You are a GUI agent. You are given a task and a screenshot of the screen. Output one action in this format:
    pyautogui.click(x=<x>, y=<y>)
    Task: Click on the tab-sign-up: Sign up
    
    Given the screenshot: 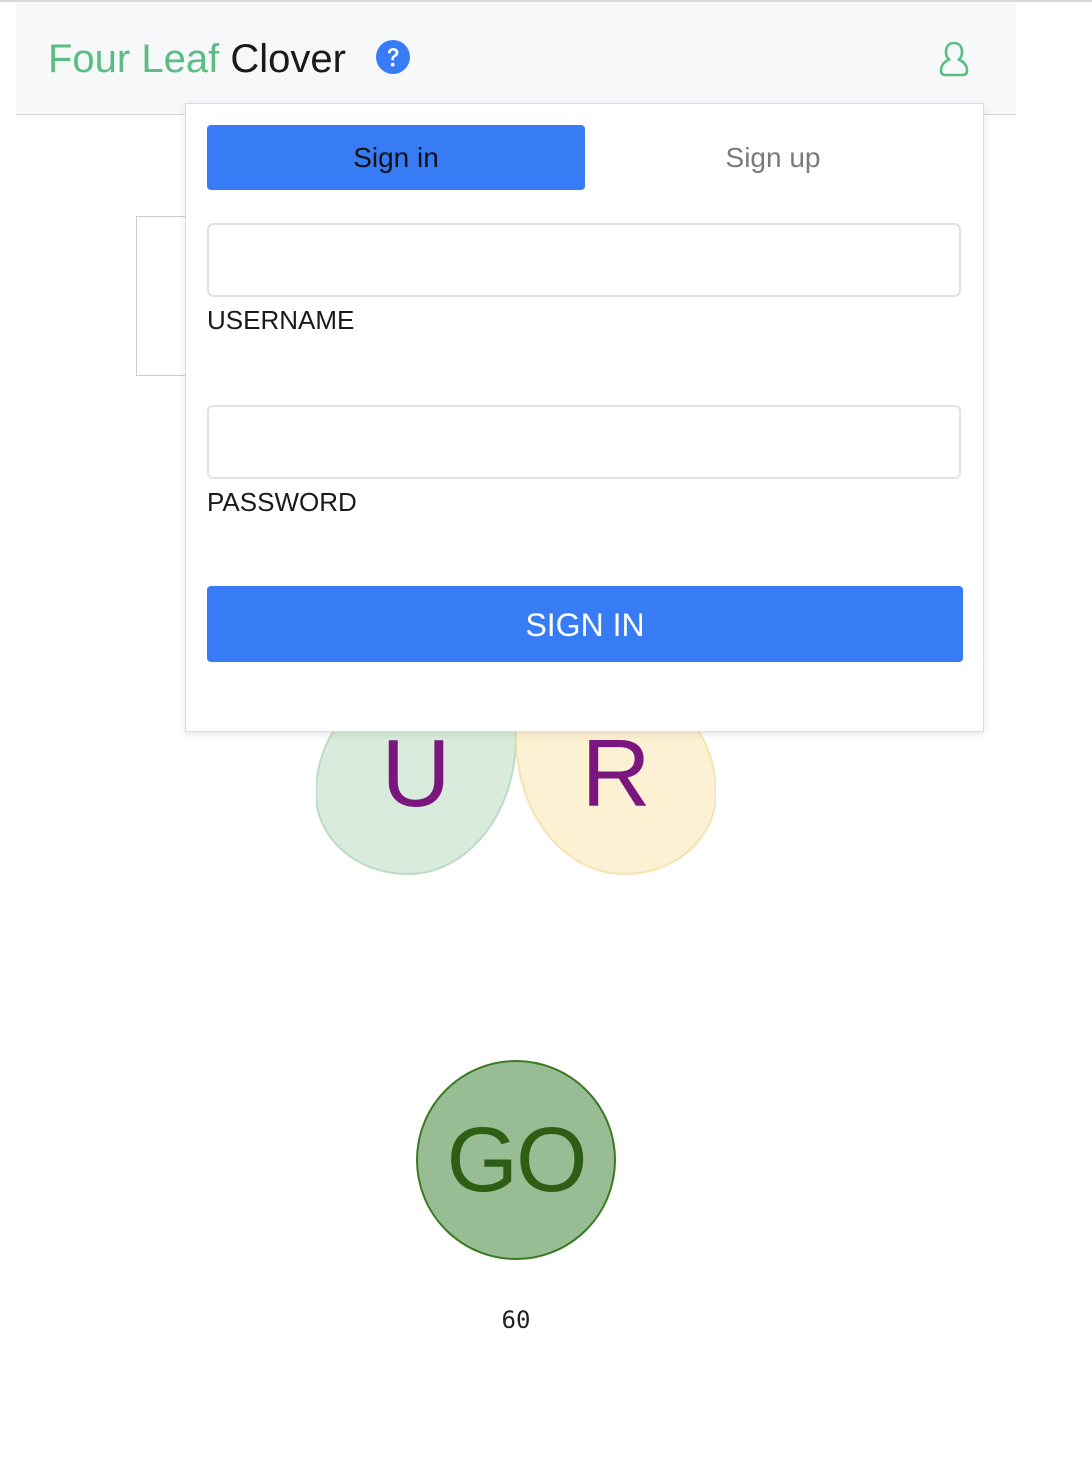 What is the action you would take?
    pyautogui.click(x=773, y=157)
    